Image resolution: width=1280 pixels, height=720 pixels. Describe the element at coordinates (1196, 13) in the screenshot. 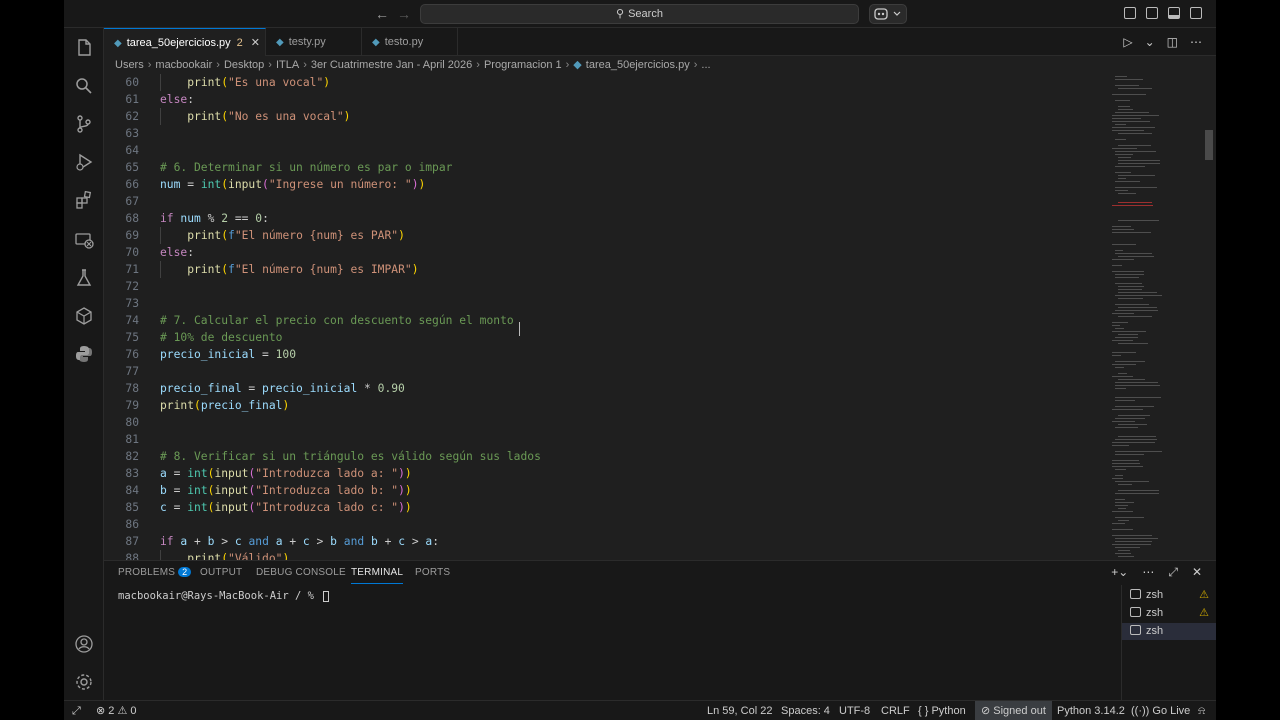

I see `toggle-secondary-sidebar-icon` at that location.